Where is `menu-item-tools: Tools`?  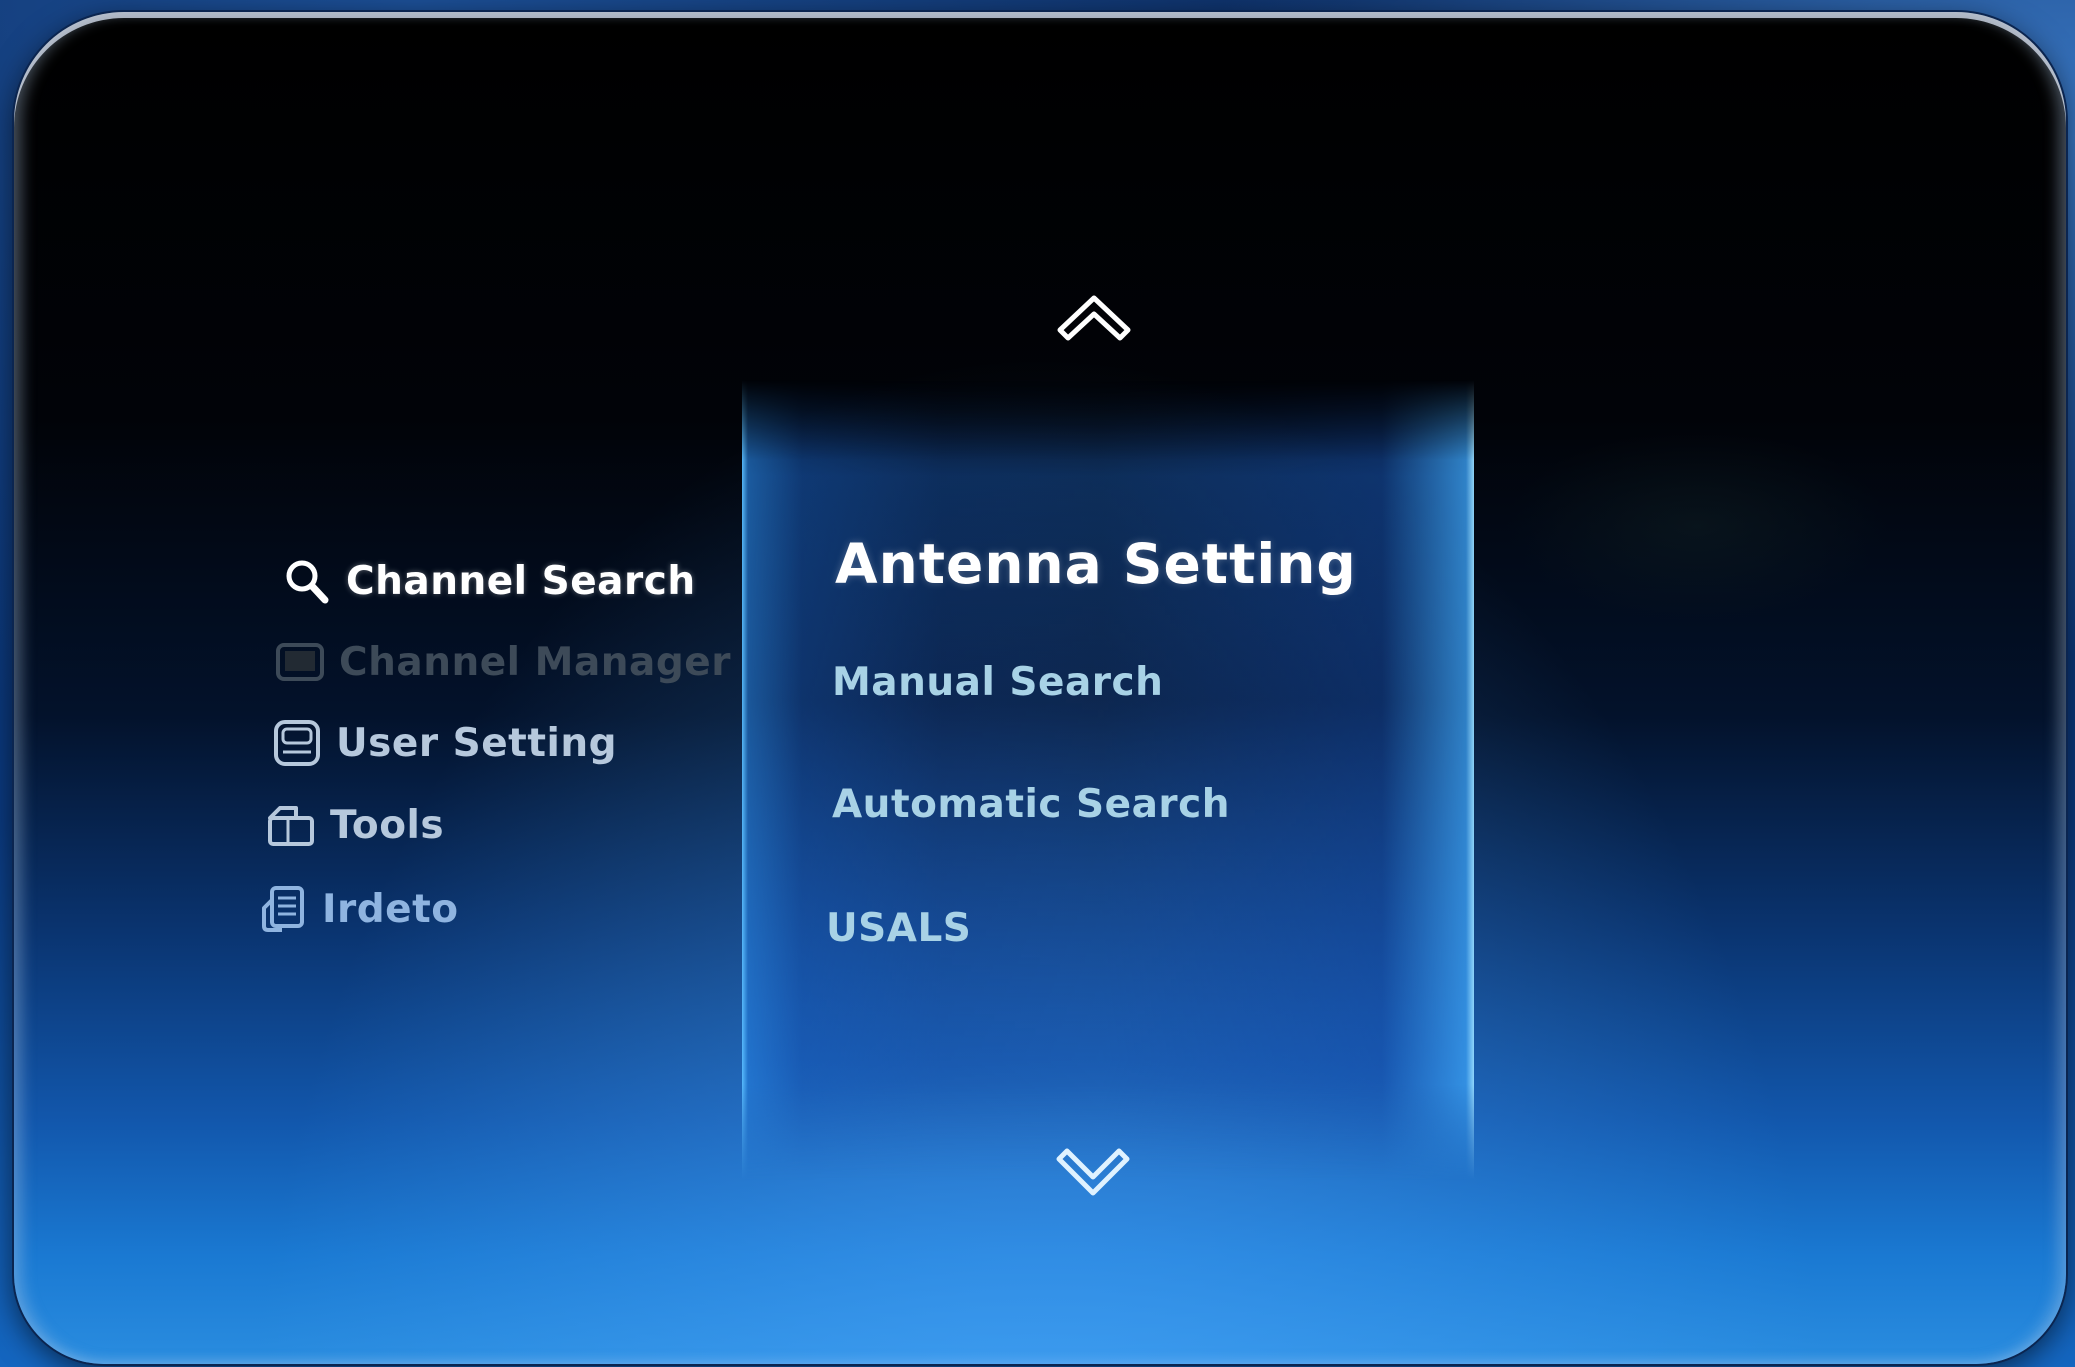
menu-item-tools: Tools is located at coordinates (355, 825).